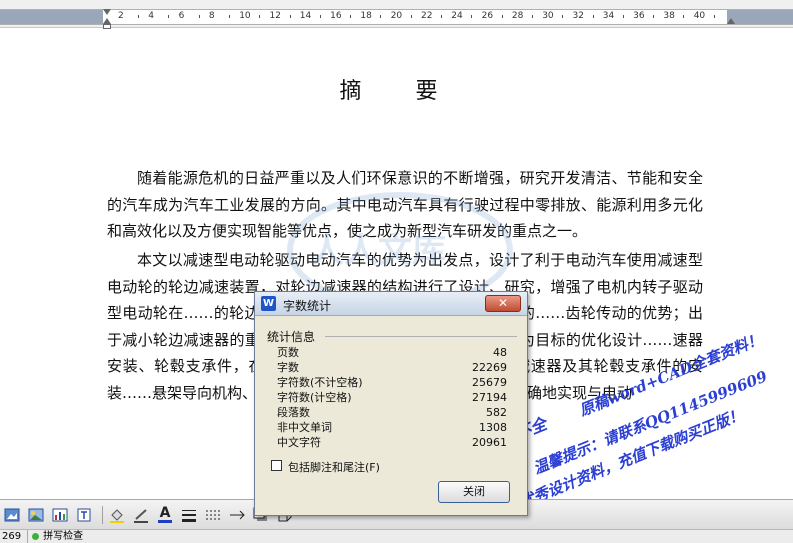  What do you see at coordinates (268, 303) in the screenshot?
I see `wps-app-icon: W` at bounding box center [268, 303].